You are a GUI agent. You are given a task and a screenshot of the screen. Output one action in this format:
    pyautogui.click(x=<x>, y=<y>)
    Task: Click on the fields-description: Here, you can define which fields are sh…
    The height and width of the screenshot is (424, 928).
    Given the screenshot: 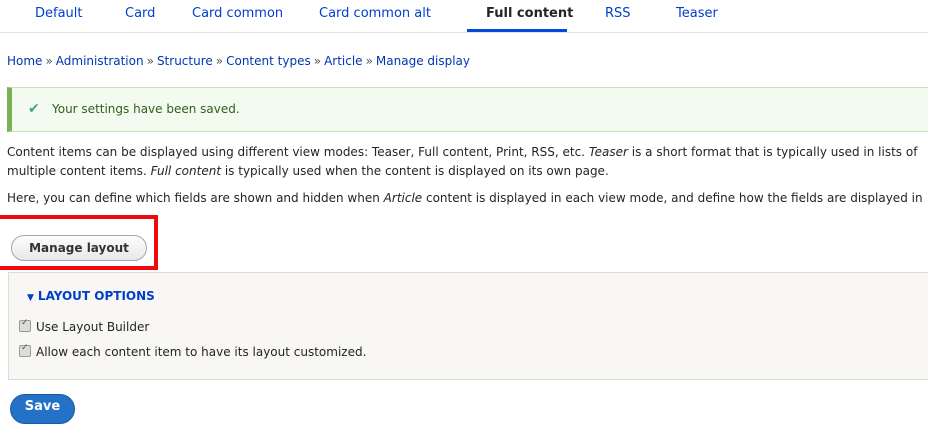 What is the action you would take?
    pyautogui.click(x=467, y=199)
    